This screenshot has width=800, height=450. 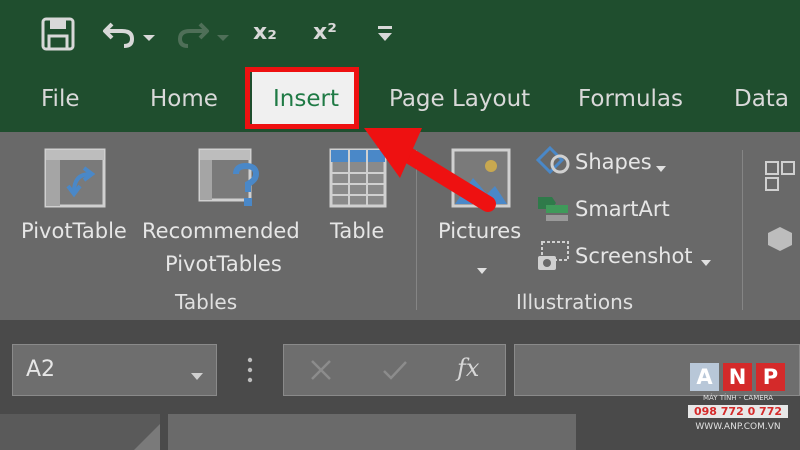 What do you see at coordinates (738, 427) in the screenshot?
I see `logo-website: WWW.ANP.COM.VN` at bounding box center [738, 427].